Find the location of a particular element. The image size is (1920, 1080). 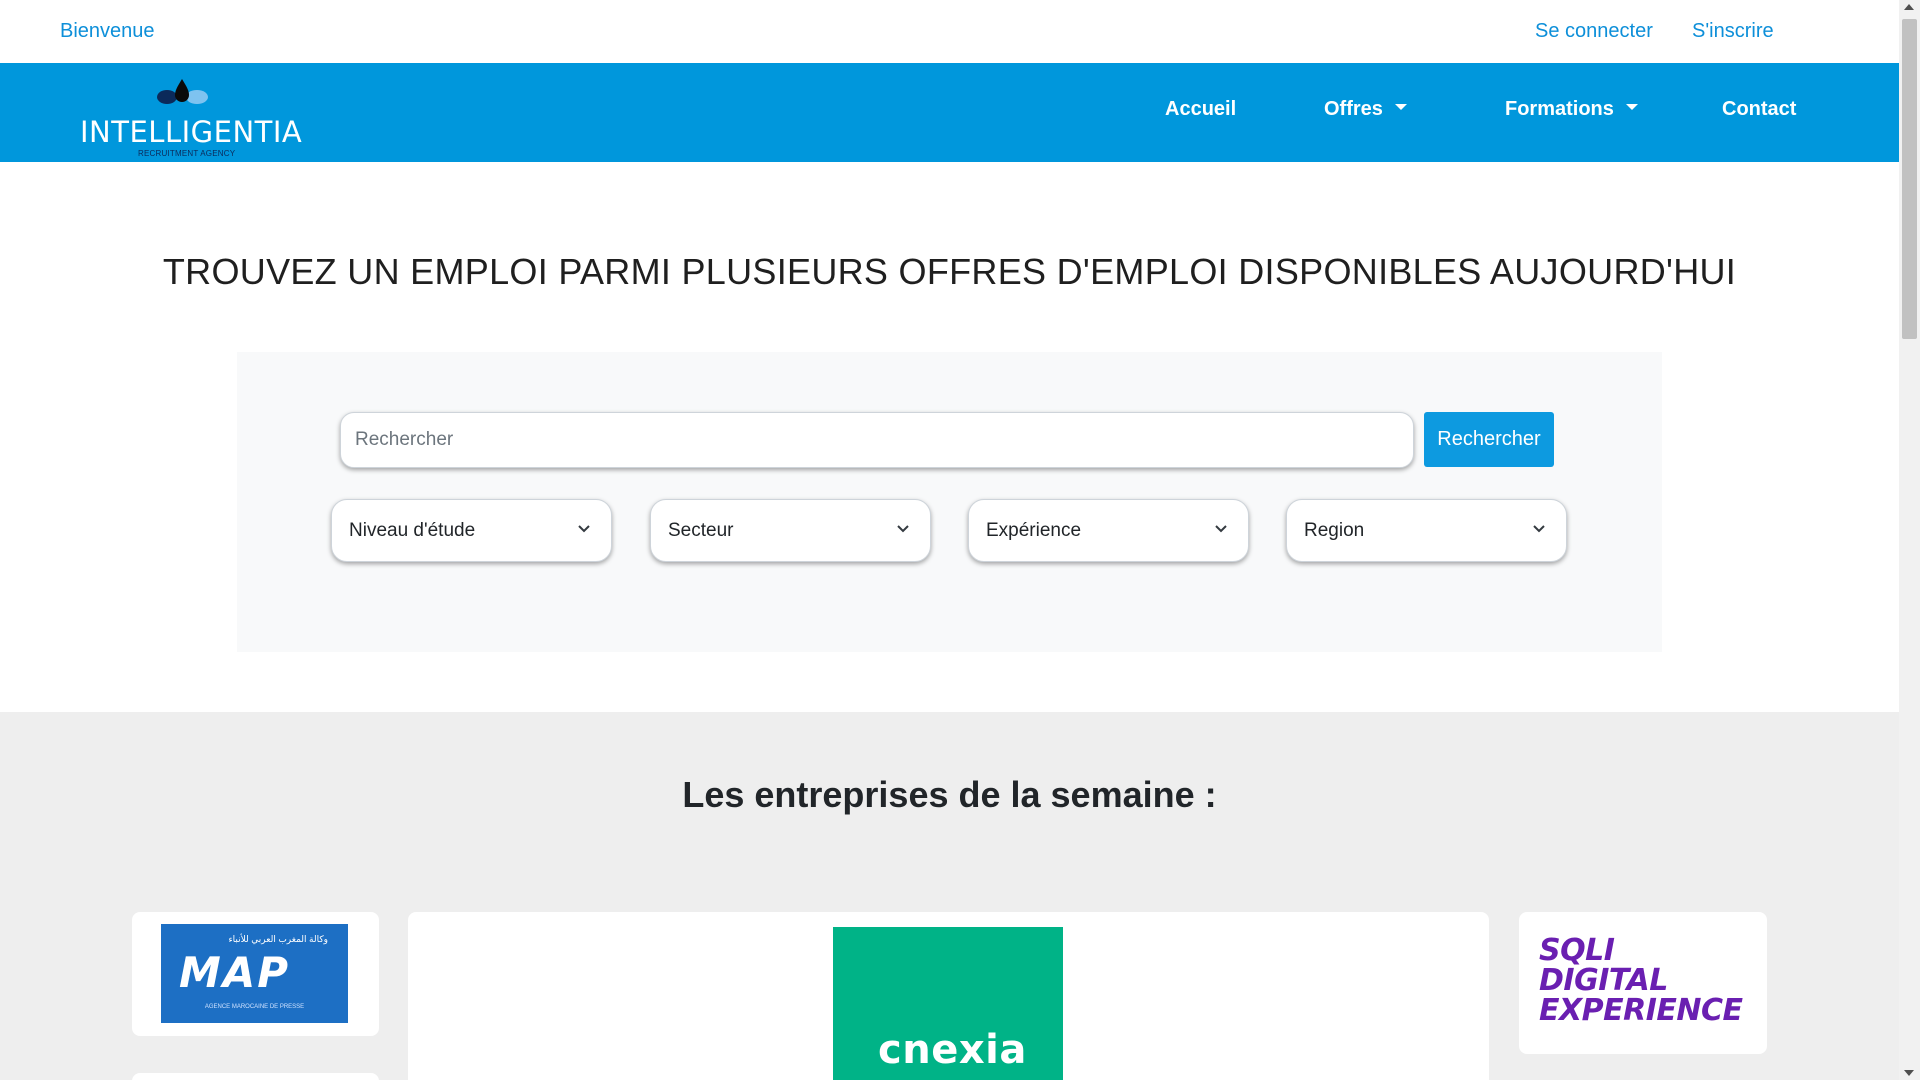

filter-label: Expérience is located at coordinates (1034, 530).